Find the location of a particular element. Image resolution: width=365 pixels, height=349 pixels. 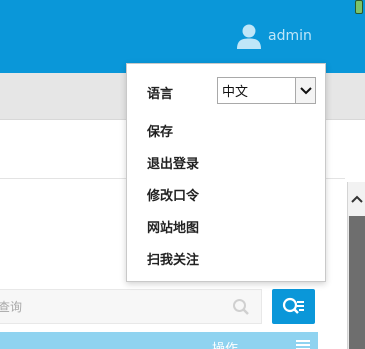

chevron-up-icon is located at coordinates (356, 199).